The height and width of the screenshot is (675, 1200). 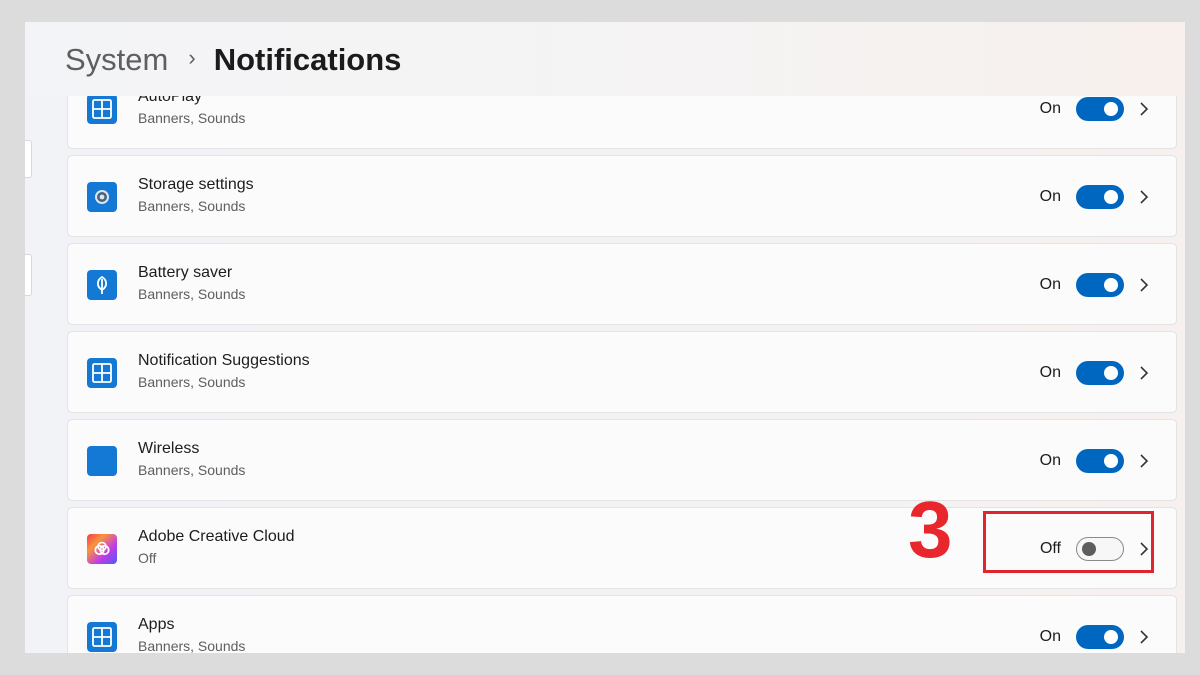 I want to click on page-header: System › Notifications, so click(x=605, y=59).